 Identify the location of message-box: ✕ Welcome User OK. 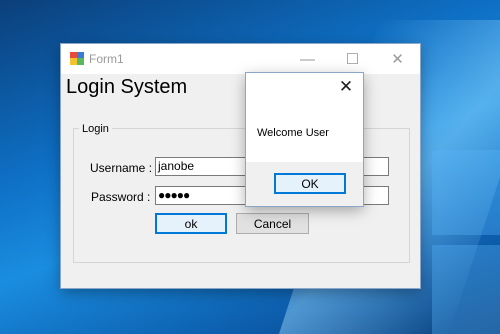
(304, 139).